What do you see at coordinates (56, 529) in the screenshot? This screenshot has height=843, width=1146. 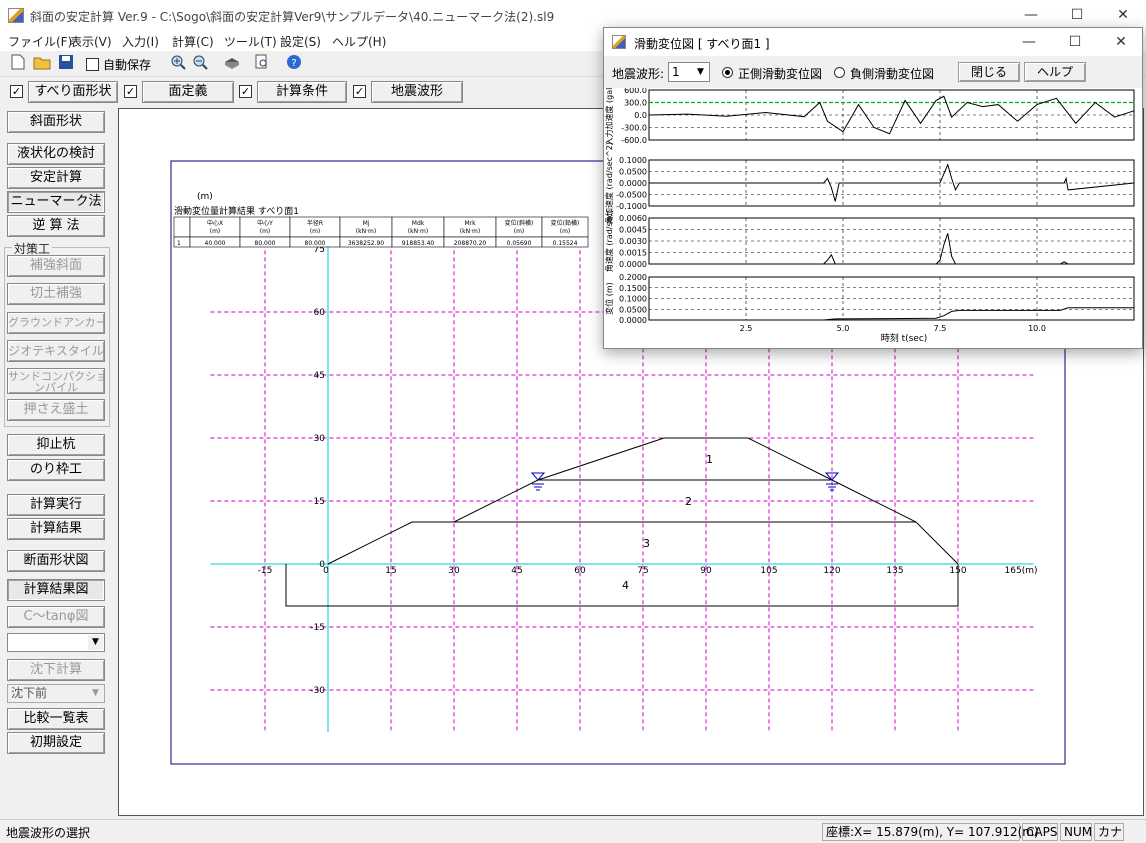 I see `calc-result-button: 計算結果` at bounding box center [56, 529].